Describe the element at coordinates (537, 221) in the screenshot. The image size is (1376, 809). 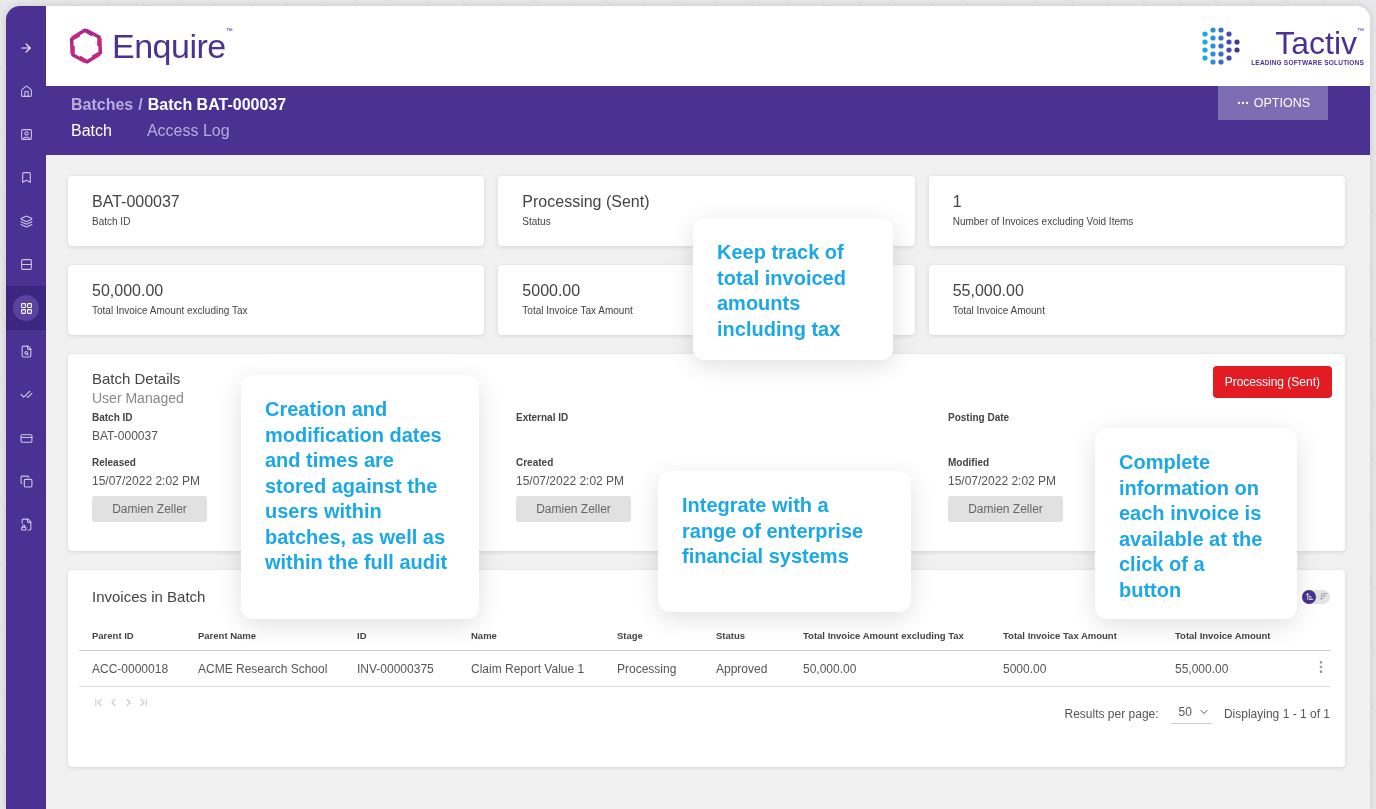
I see `stat-label: Status` at that location.